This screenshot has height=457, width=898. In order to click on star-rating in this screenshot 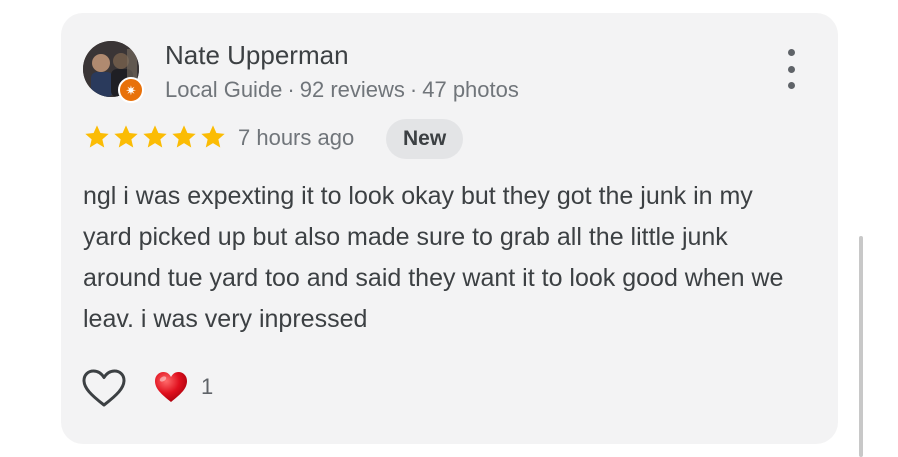, I will do `click(155, 137)`.